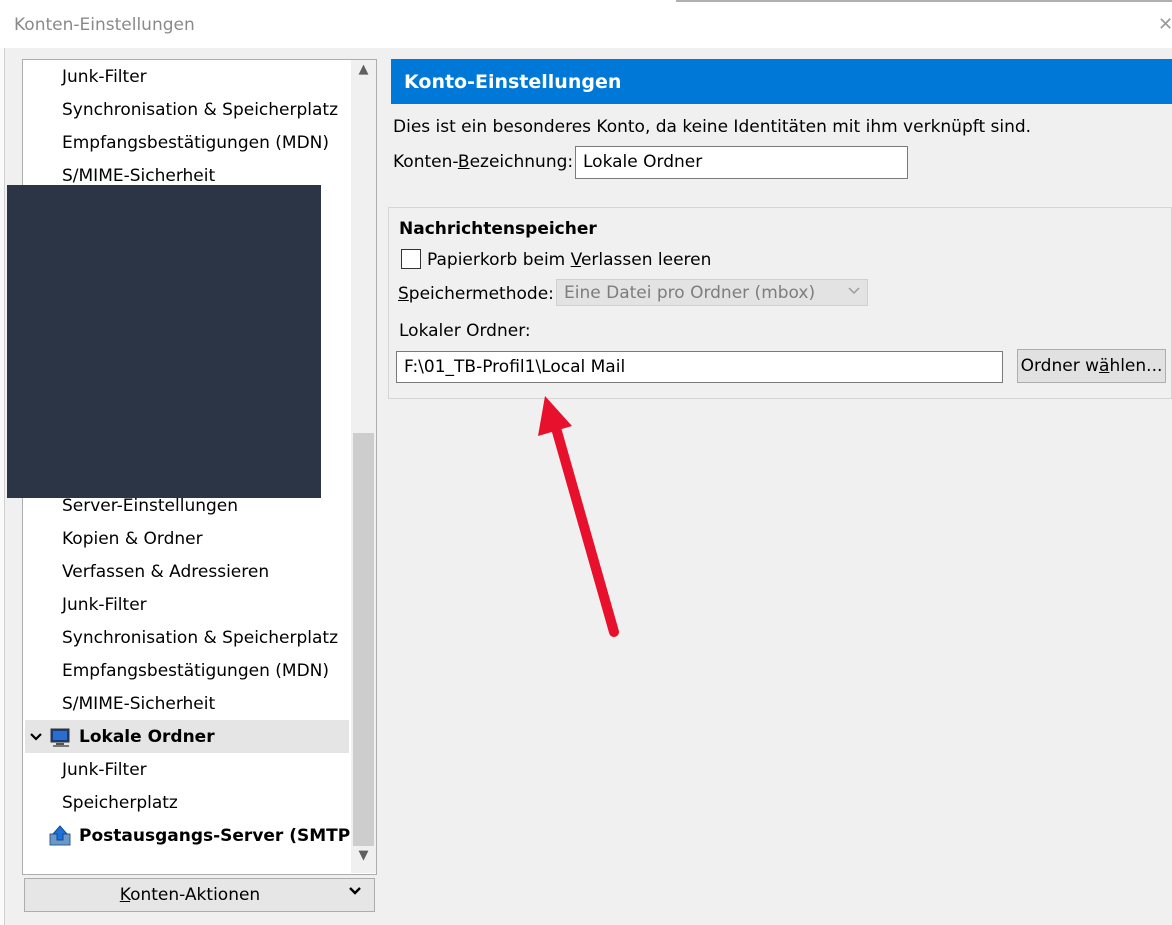 The height and width of the screenshot is (925, 1172). Describe the element at coordinates (363, 639) in the screenshot. I see `scrollbar-thumb` at that location.